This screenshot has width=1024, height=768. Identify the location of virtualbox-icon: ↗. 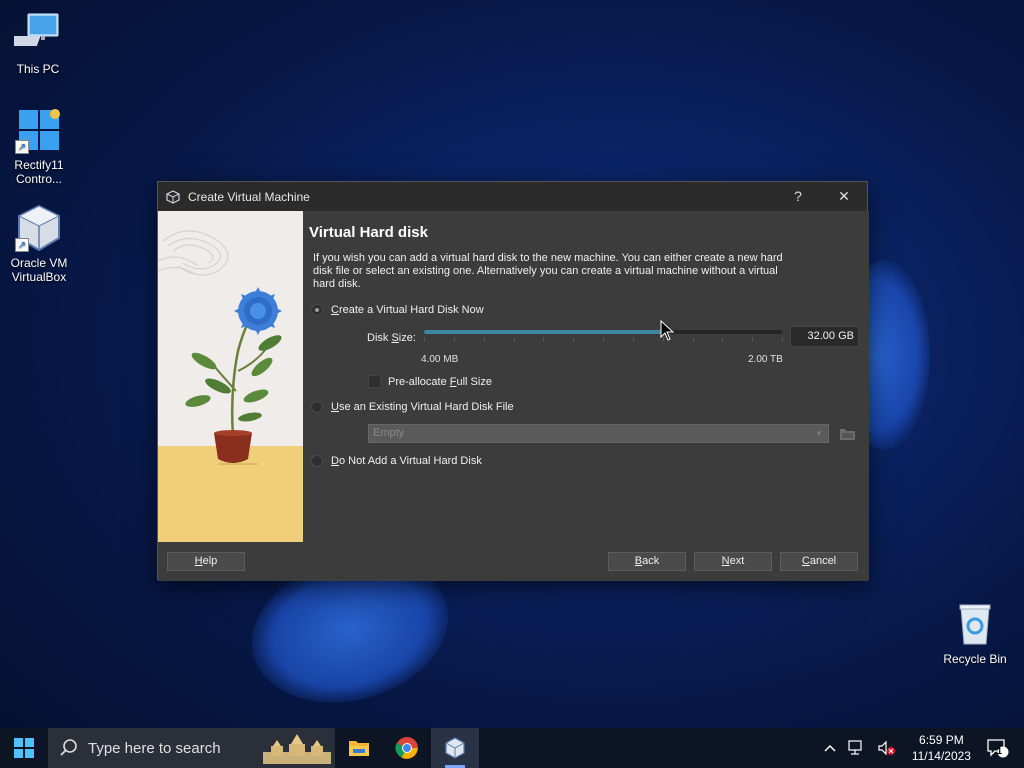
(39, 228).